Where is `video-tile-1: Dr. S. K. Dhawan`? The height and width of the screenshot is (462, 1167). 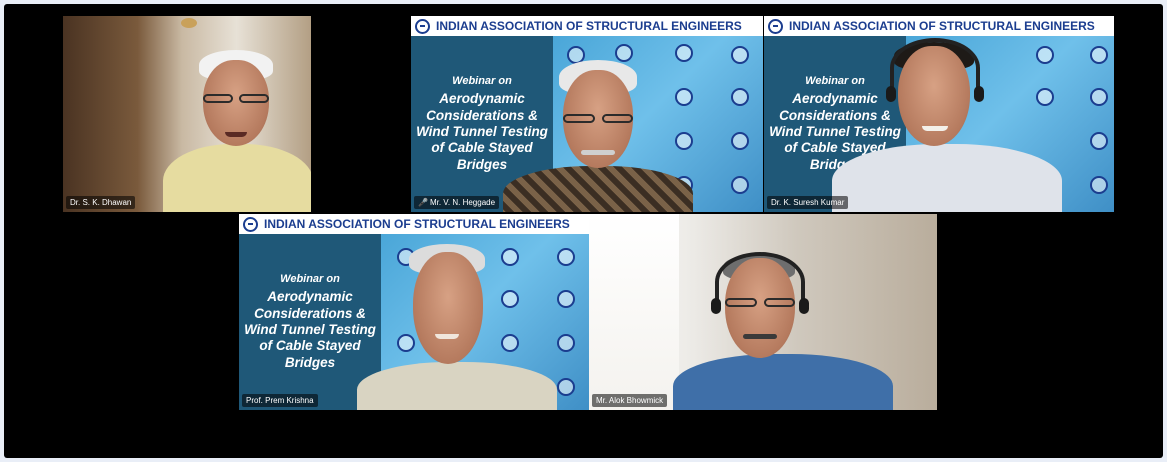
video-tile-1: Dr. S. K. Dhawan is located at coordinates (187, 114).